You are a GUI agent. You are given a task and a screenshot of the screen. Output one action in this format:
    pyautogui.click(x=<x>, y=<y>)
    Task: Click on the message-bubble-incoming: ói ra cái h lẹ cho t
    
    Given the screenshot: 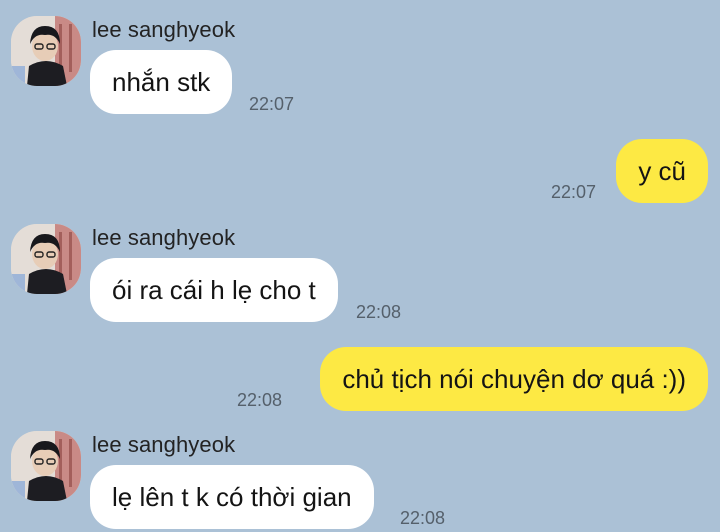 What is the action you would take?
    pyautogui.click(x=214, y=290)
    